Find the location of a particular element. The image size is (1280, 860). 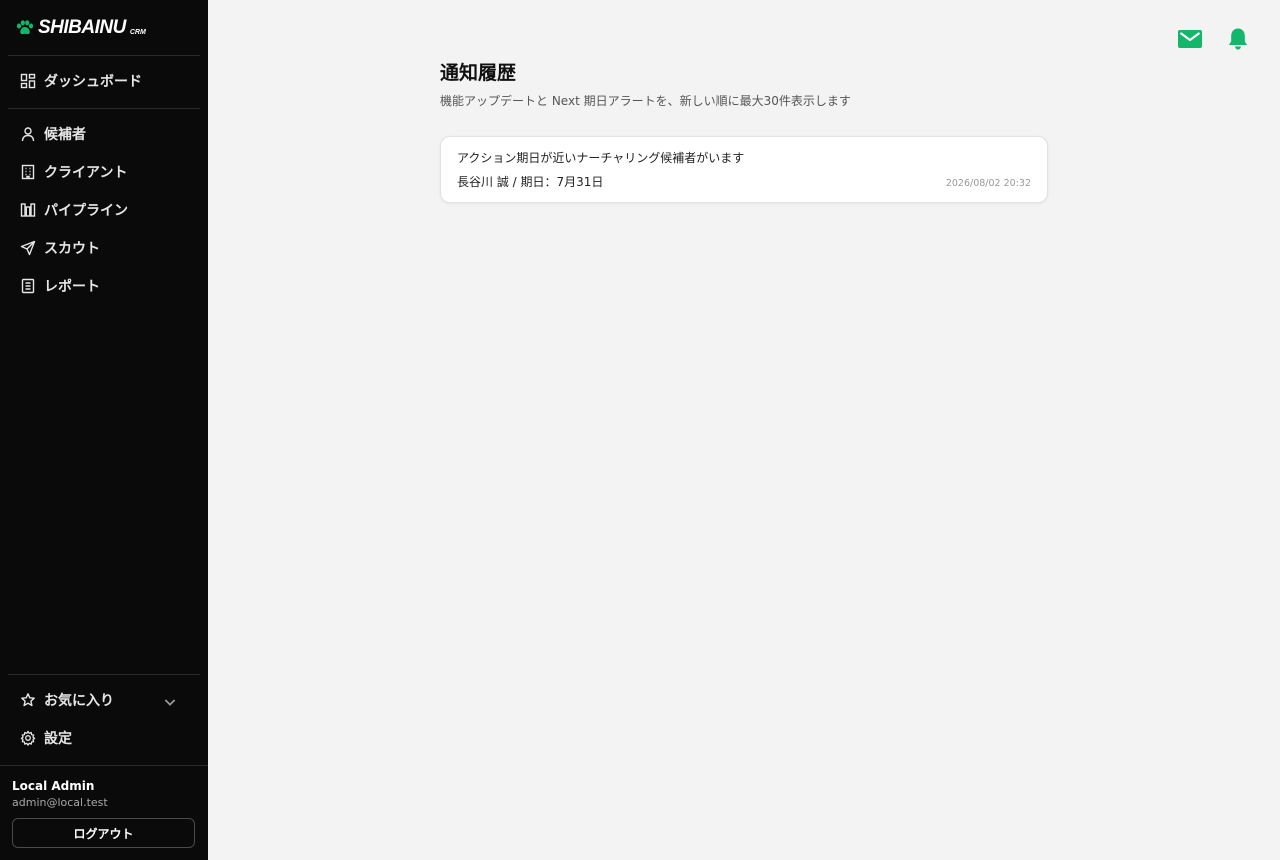

star-icon is located at coordinates (28, 700).